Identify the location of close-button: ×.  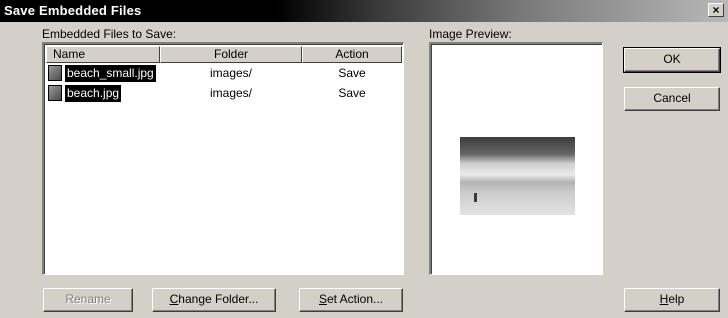
(716, 10).